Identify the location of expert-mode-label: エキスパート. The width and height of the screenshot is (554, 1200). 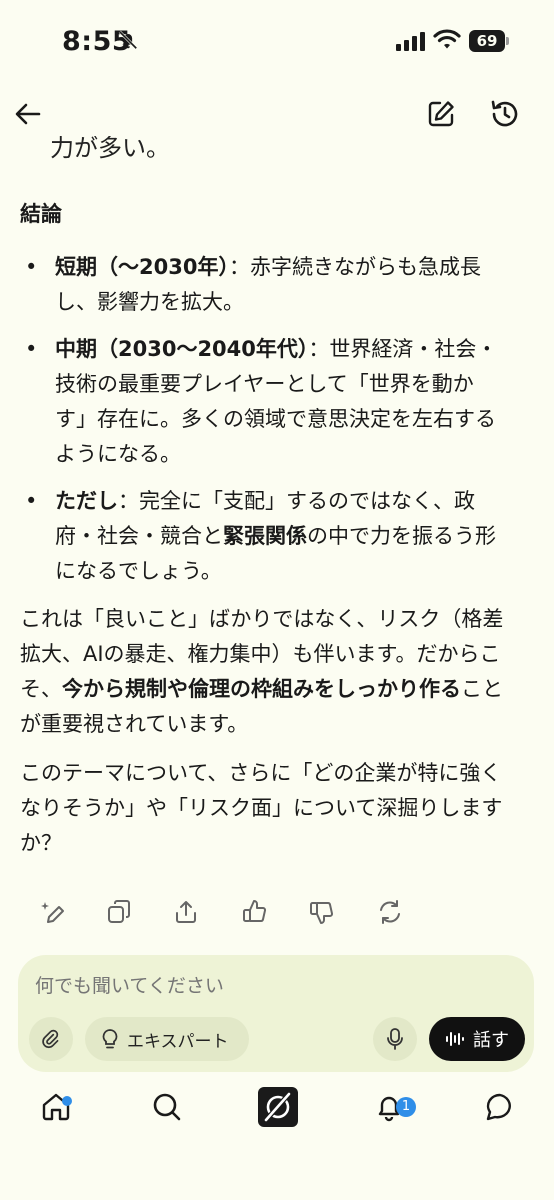
(178, 1041).